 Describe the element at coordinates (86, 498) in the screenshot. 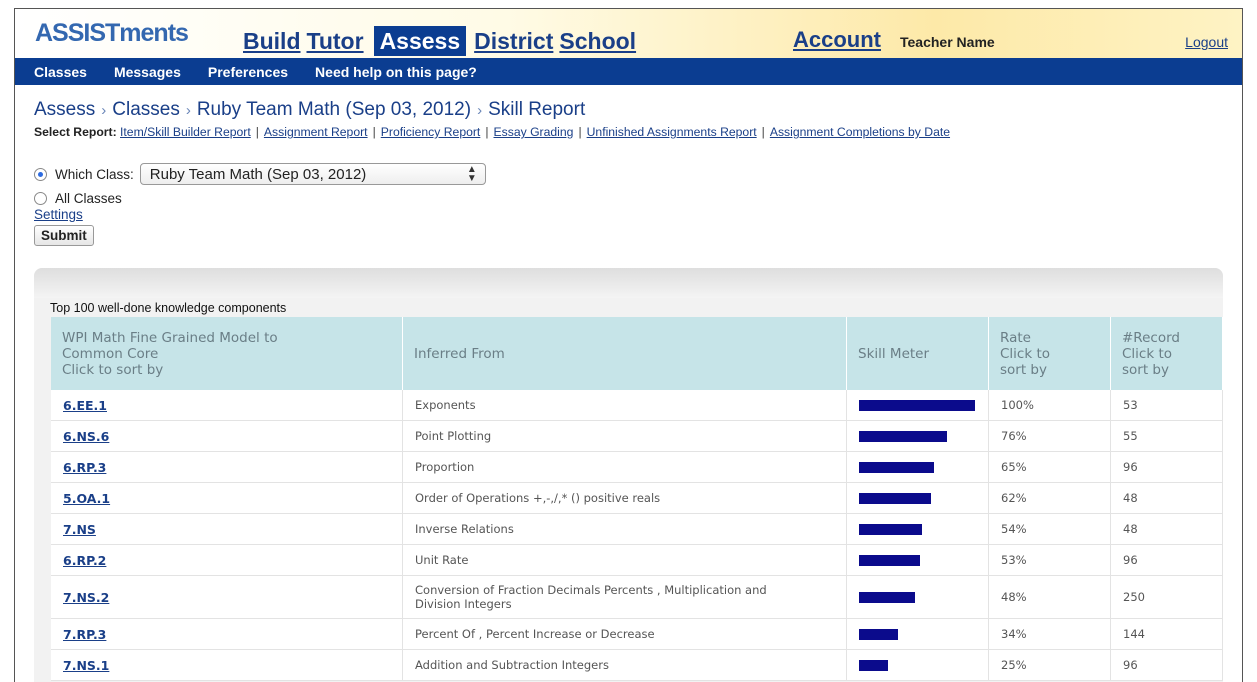

I see `skill-code-link: 5.OA.1` at that location.